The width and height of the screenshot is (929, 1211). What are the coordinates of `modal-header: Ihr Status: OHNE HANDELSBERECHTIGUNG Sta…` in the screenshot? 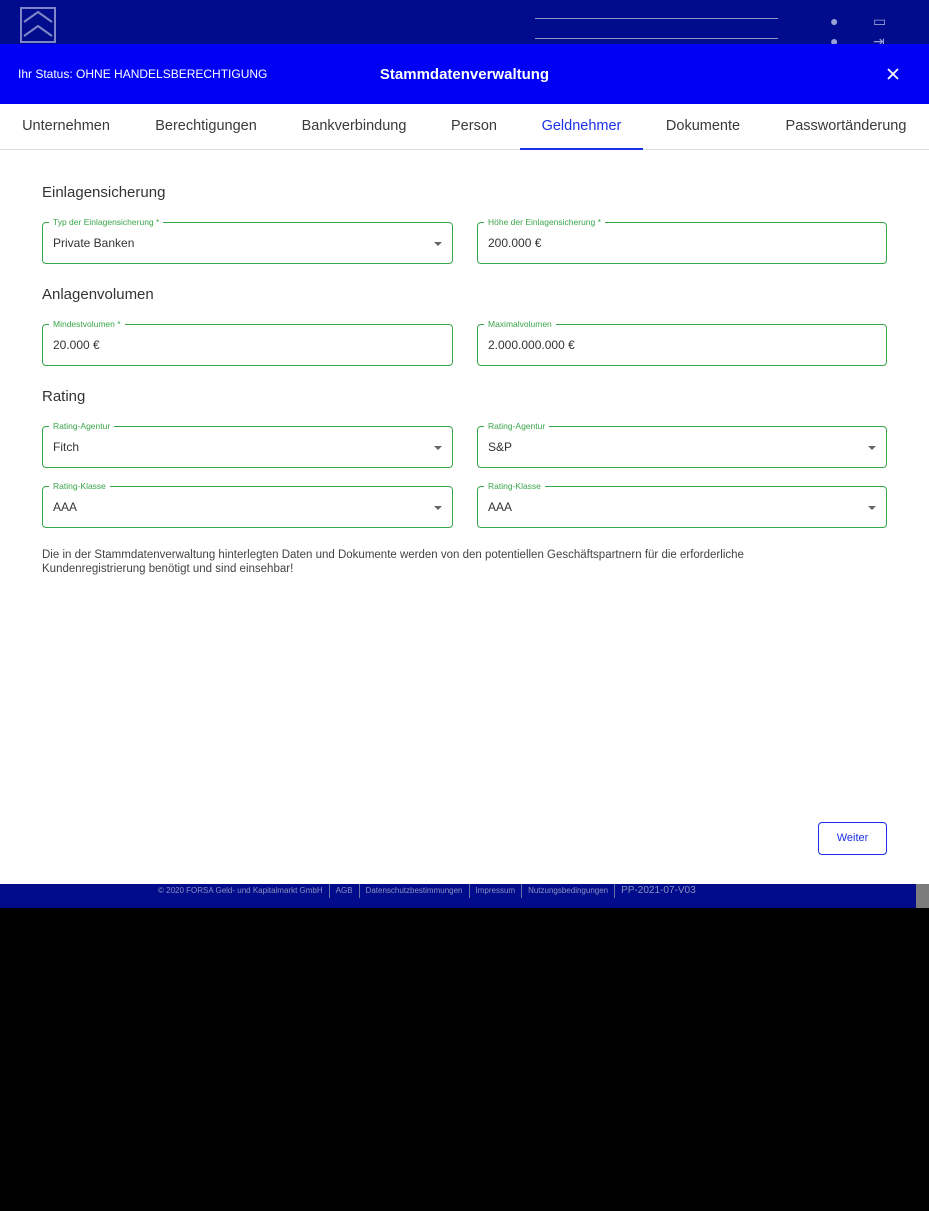 It's located at (464, 74).